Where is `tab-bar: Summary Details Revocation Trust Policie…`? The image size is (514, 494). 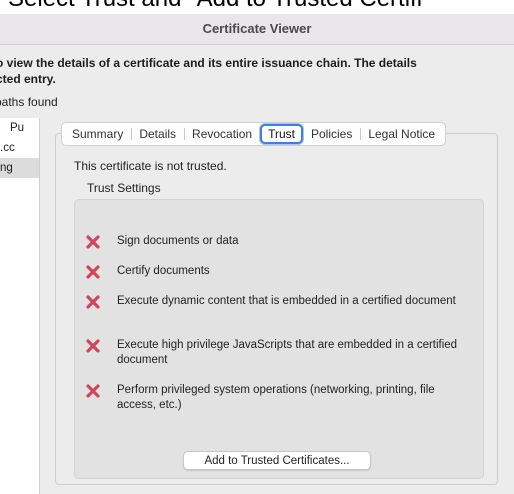 tab-bar: Summary Details Revocation Trust Policie… is located at coordinates (254, 134).